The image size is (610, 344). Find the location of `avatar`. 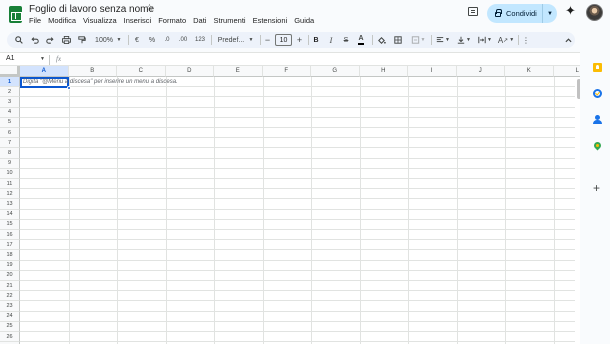

avatar is located at coordinates (594, 12).